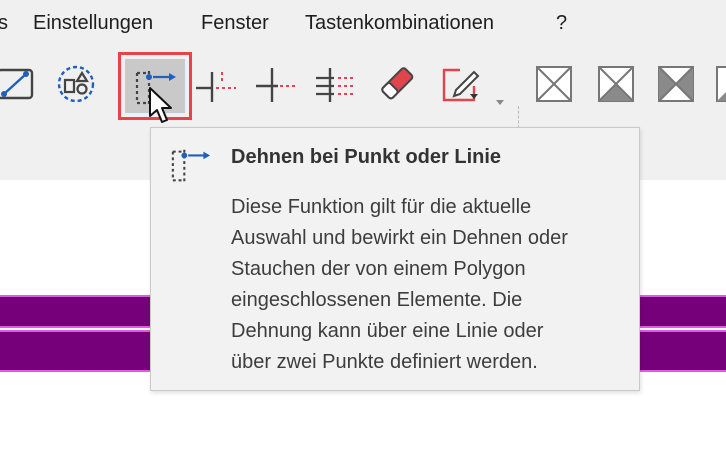 The width and height of the screenshot is (726, 466). I want to click on menu-item-fenster: Fenster, so click(235, 23).